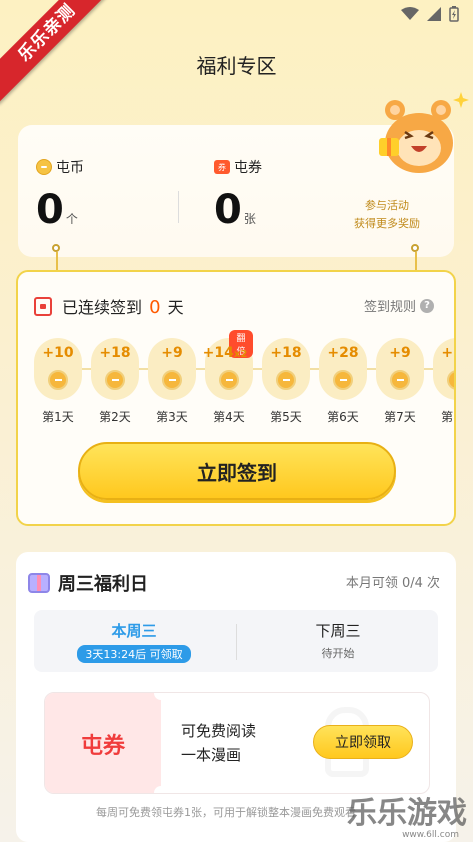 The image size is (473, 842). I want to click on voucher-line2: 一本漫画, so click(211, 755).